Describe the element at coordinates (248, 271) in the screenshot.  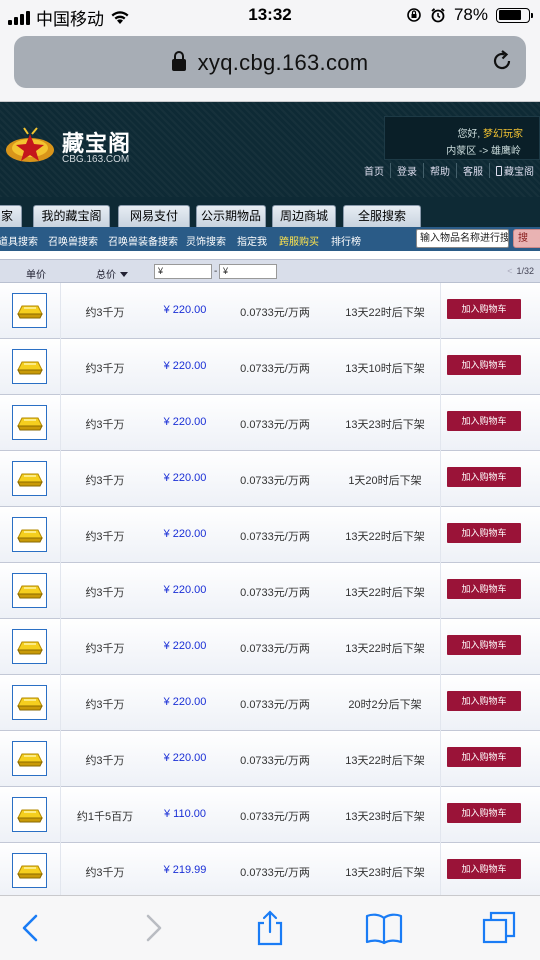
I see `max-price-input: ¥` at that location.